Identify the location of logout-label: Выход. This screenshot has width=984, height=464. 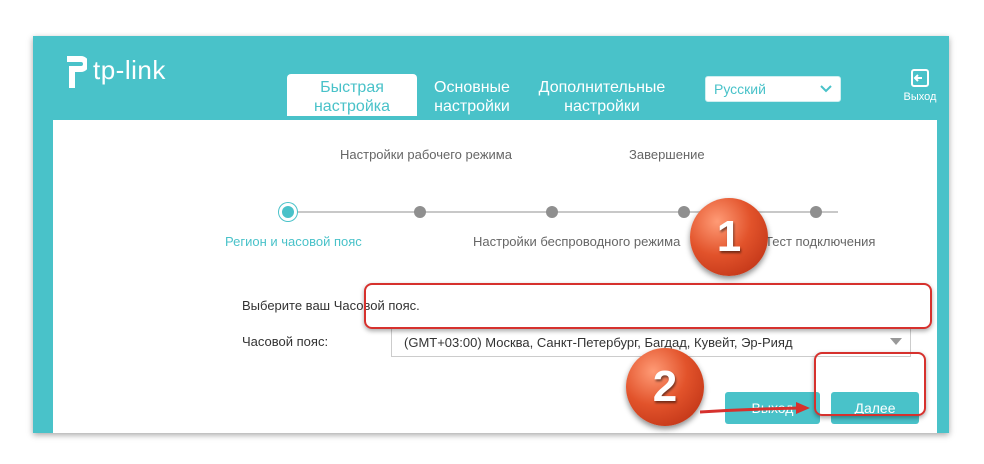
(920, 97).